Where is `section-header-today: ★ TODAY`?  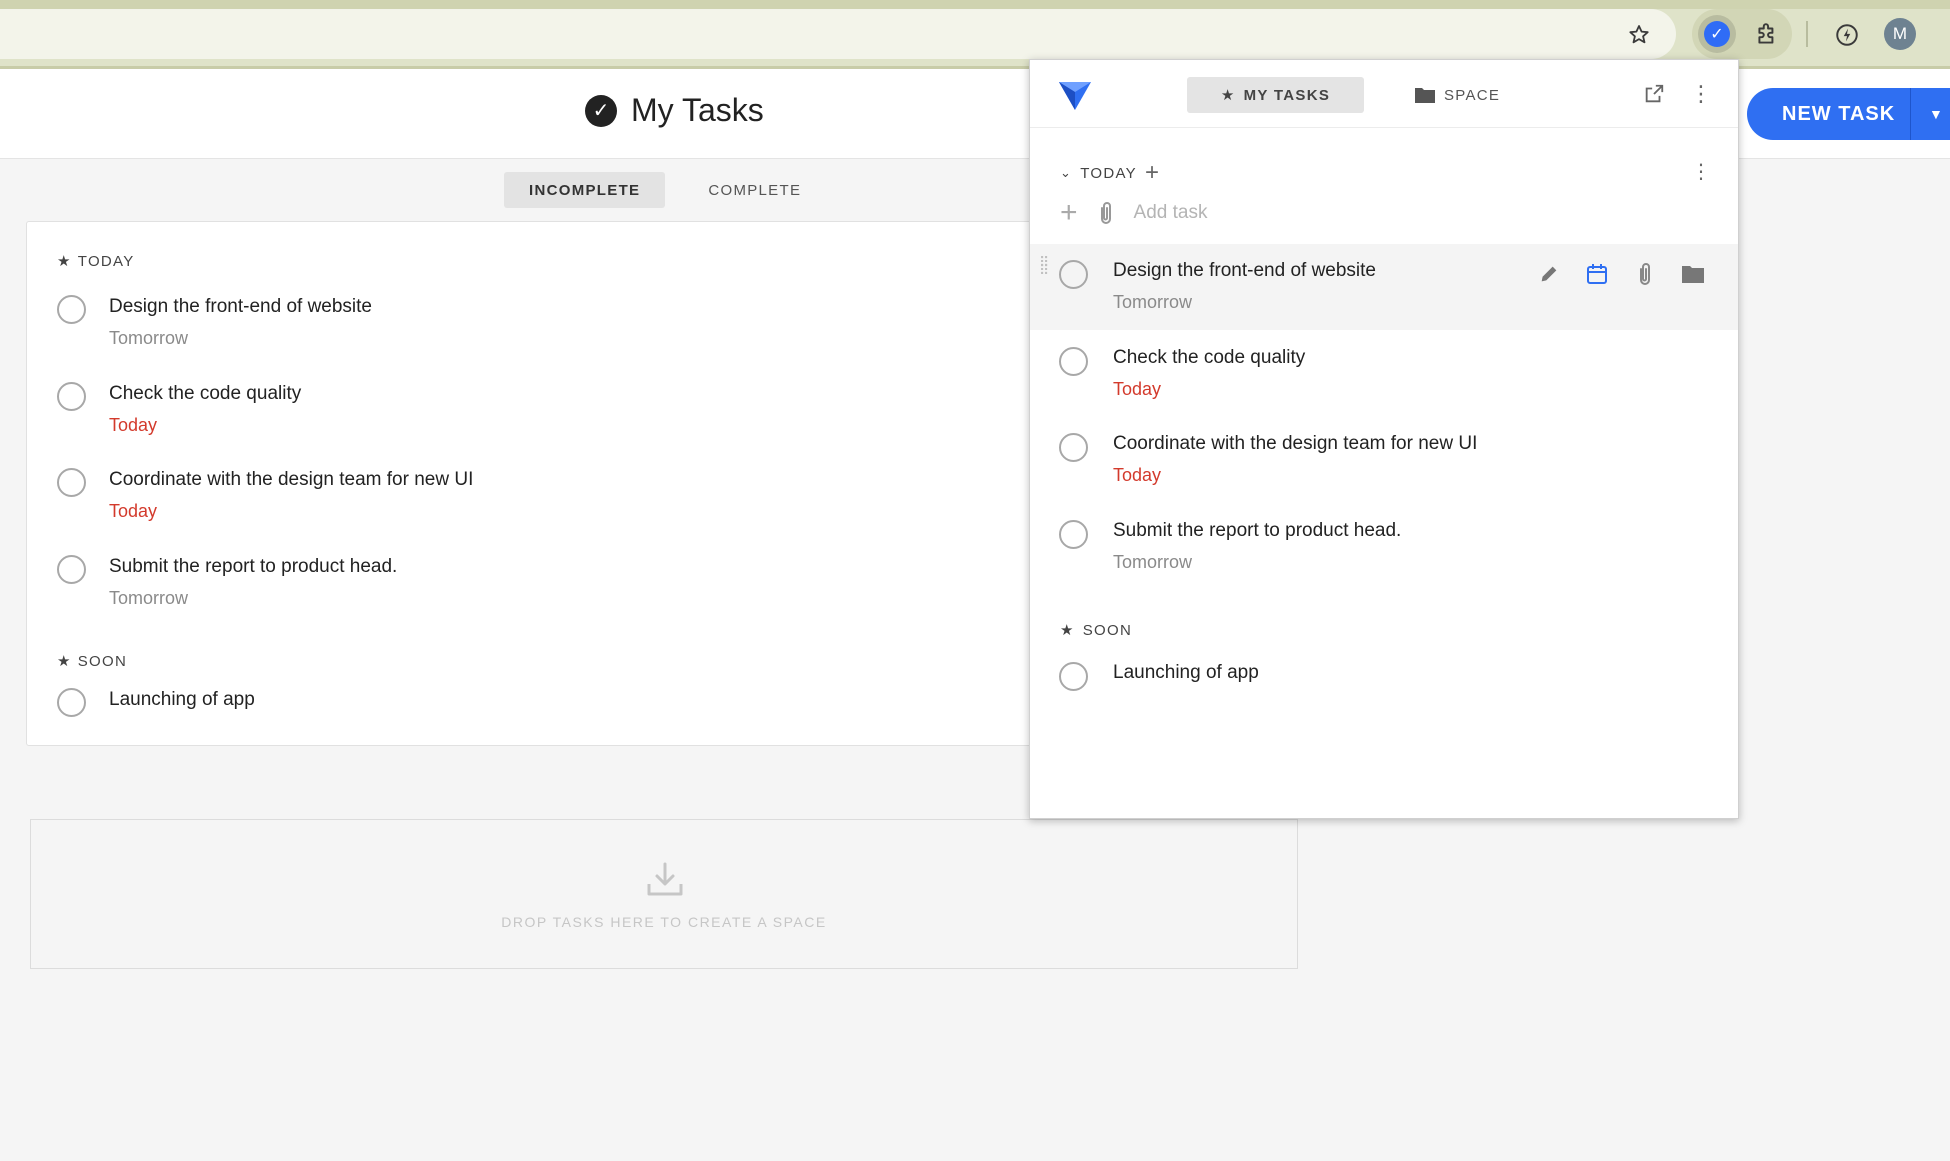
section-header-today: ★ TODAY is located at coordinates (96, 261).